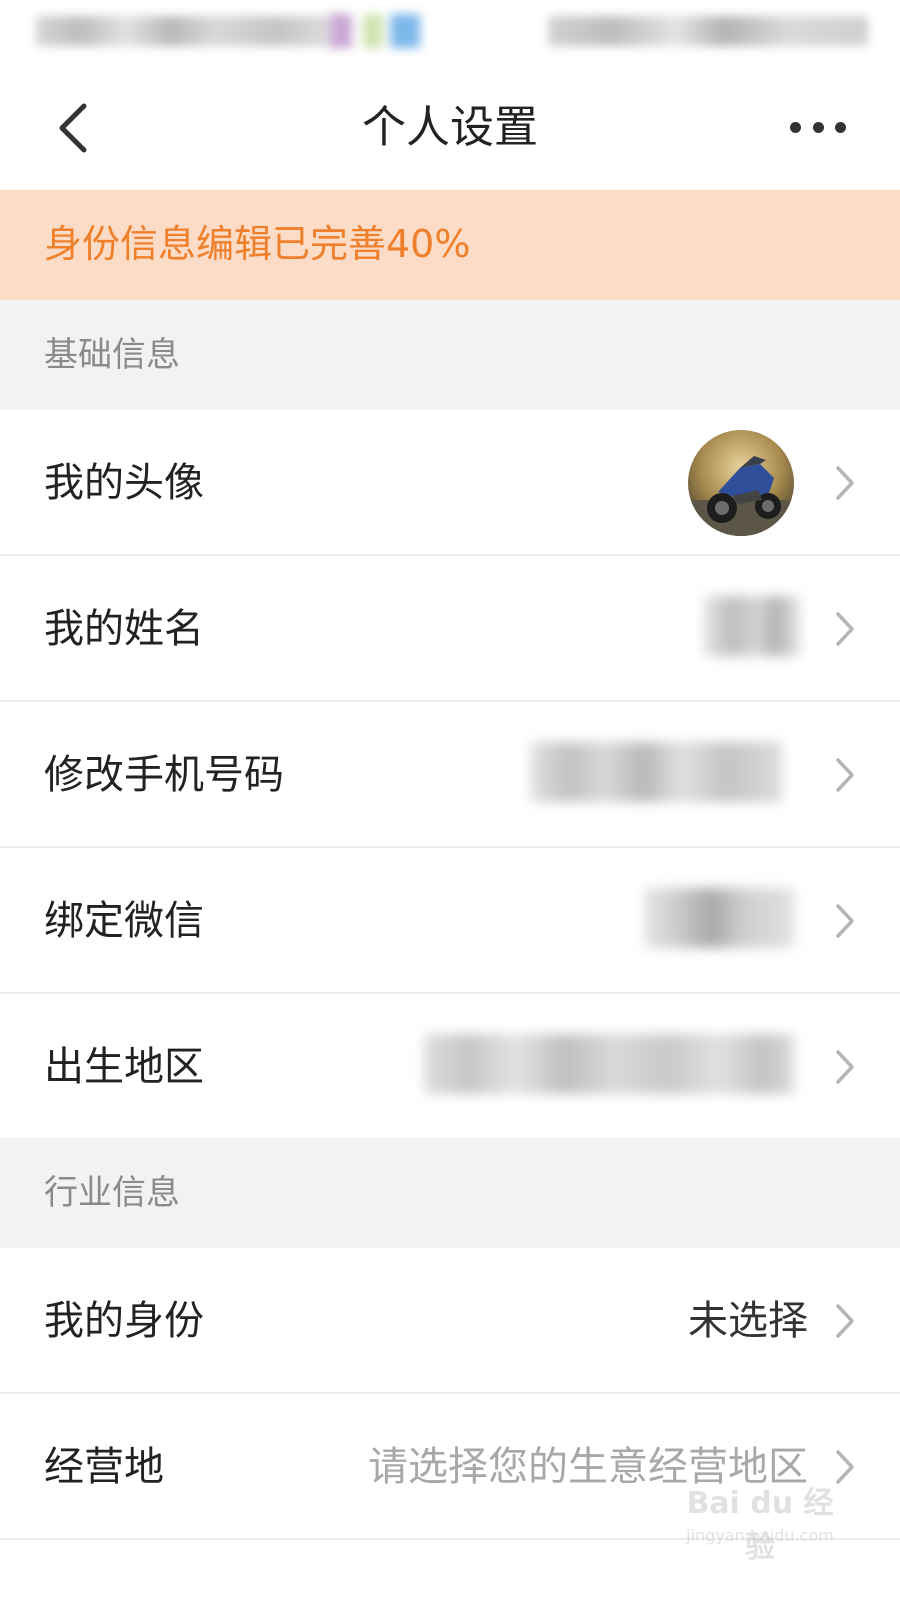 Image resolution: width=900 pixels, height=1600 pixels. What do you see at coordinates (104, 1467) in the screenshot?
I see `row-label-business-location: 经营地` at bounding box center [104, 1467].